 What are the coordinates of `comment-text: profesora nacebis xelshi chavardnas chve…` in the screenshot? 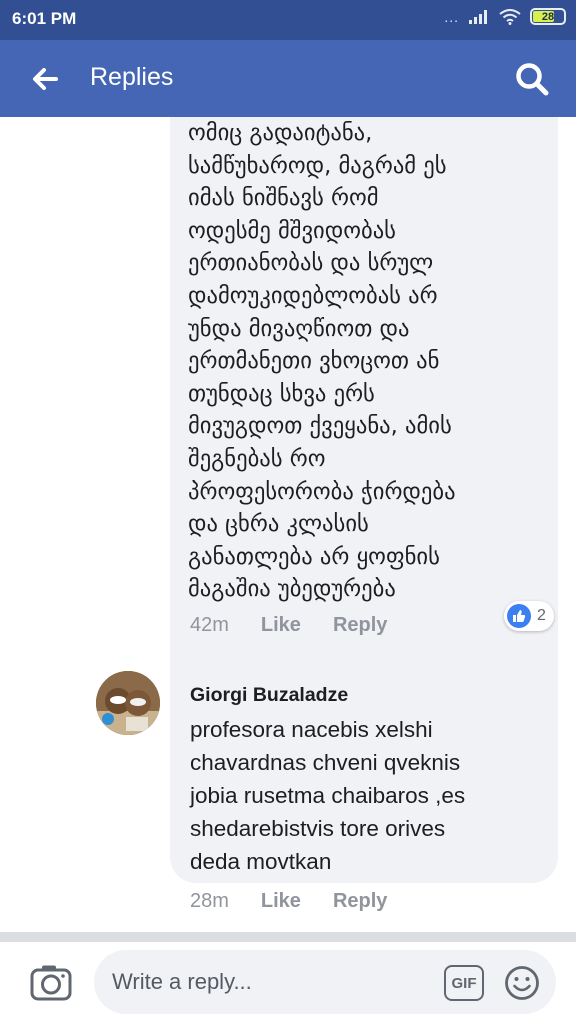 It's located at (328, 795).